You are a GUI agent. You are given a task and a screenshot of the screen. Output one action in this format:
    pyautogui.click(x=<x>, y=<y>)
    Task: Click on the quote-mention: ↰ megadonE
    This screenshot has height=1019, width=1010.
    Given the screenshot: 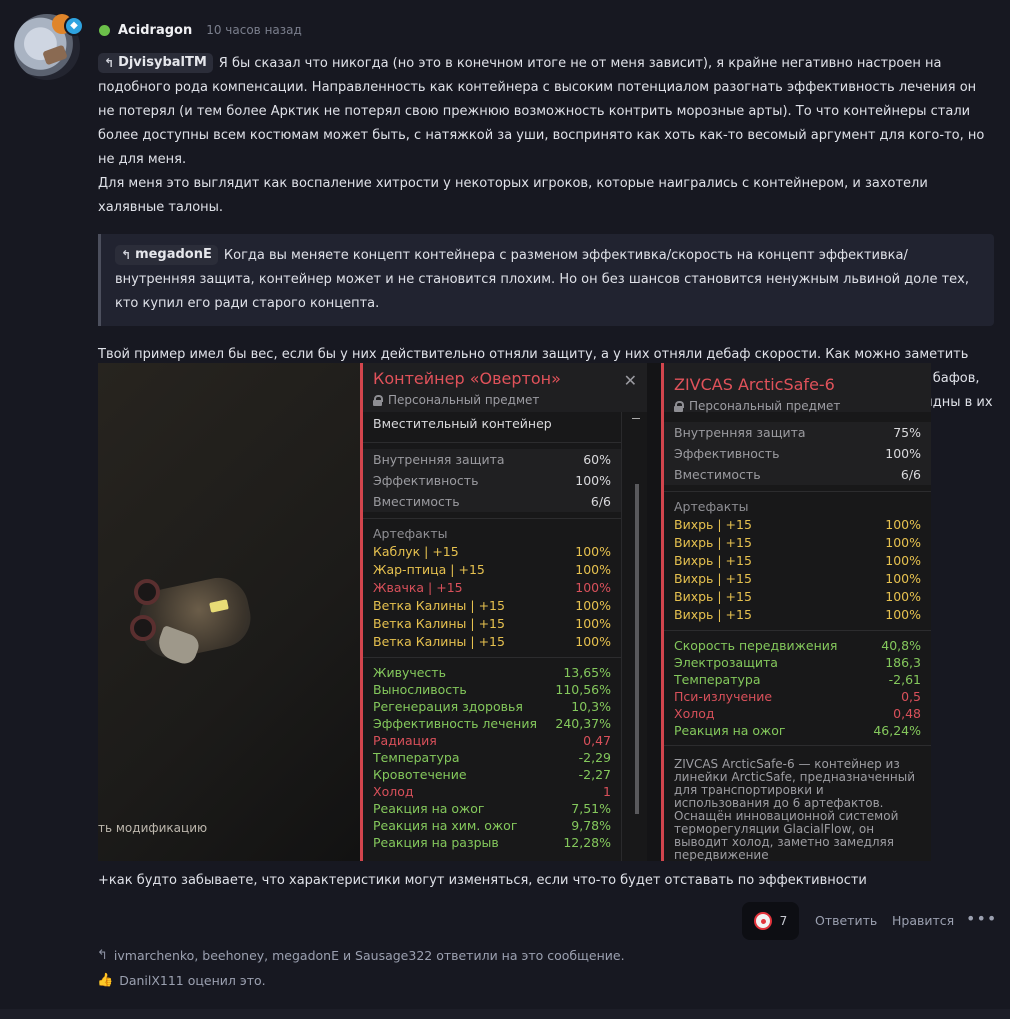 What is the action you would take?
    pyautogui.click(x=166, y=255)
    